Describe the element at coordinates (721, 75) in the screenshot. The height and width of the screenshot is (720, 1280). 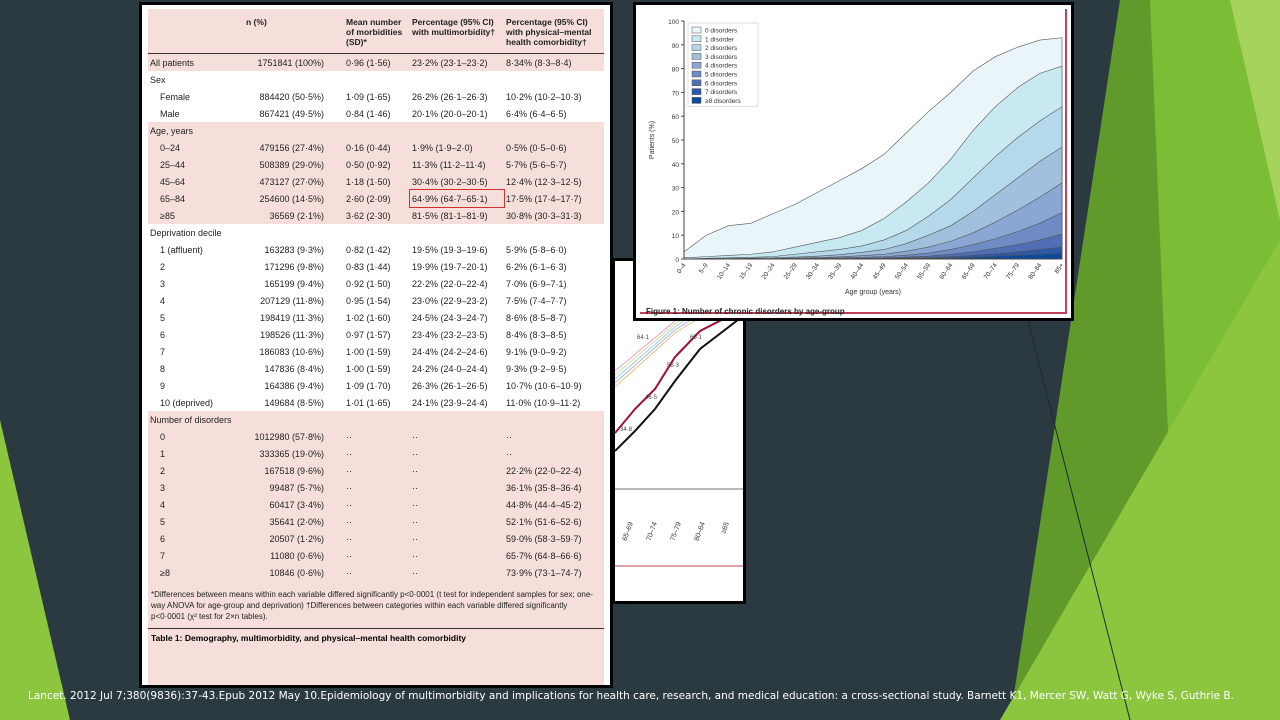
I see `legend-label: 5 disorders` at that location.